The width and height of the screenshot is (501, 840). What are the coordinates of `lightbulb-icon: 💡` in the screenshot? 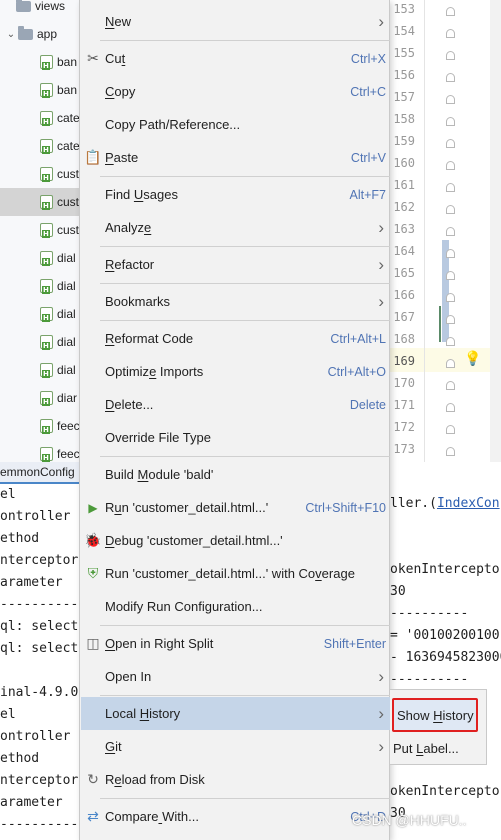 It's located at (472, 358).